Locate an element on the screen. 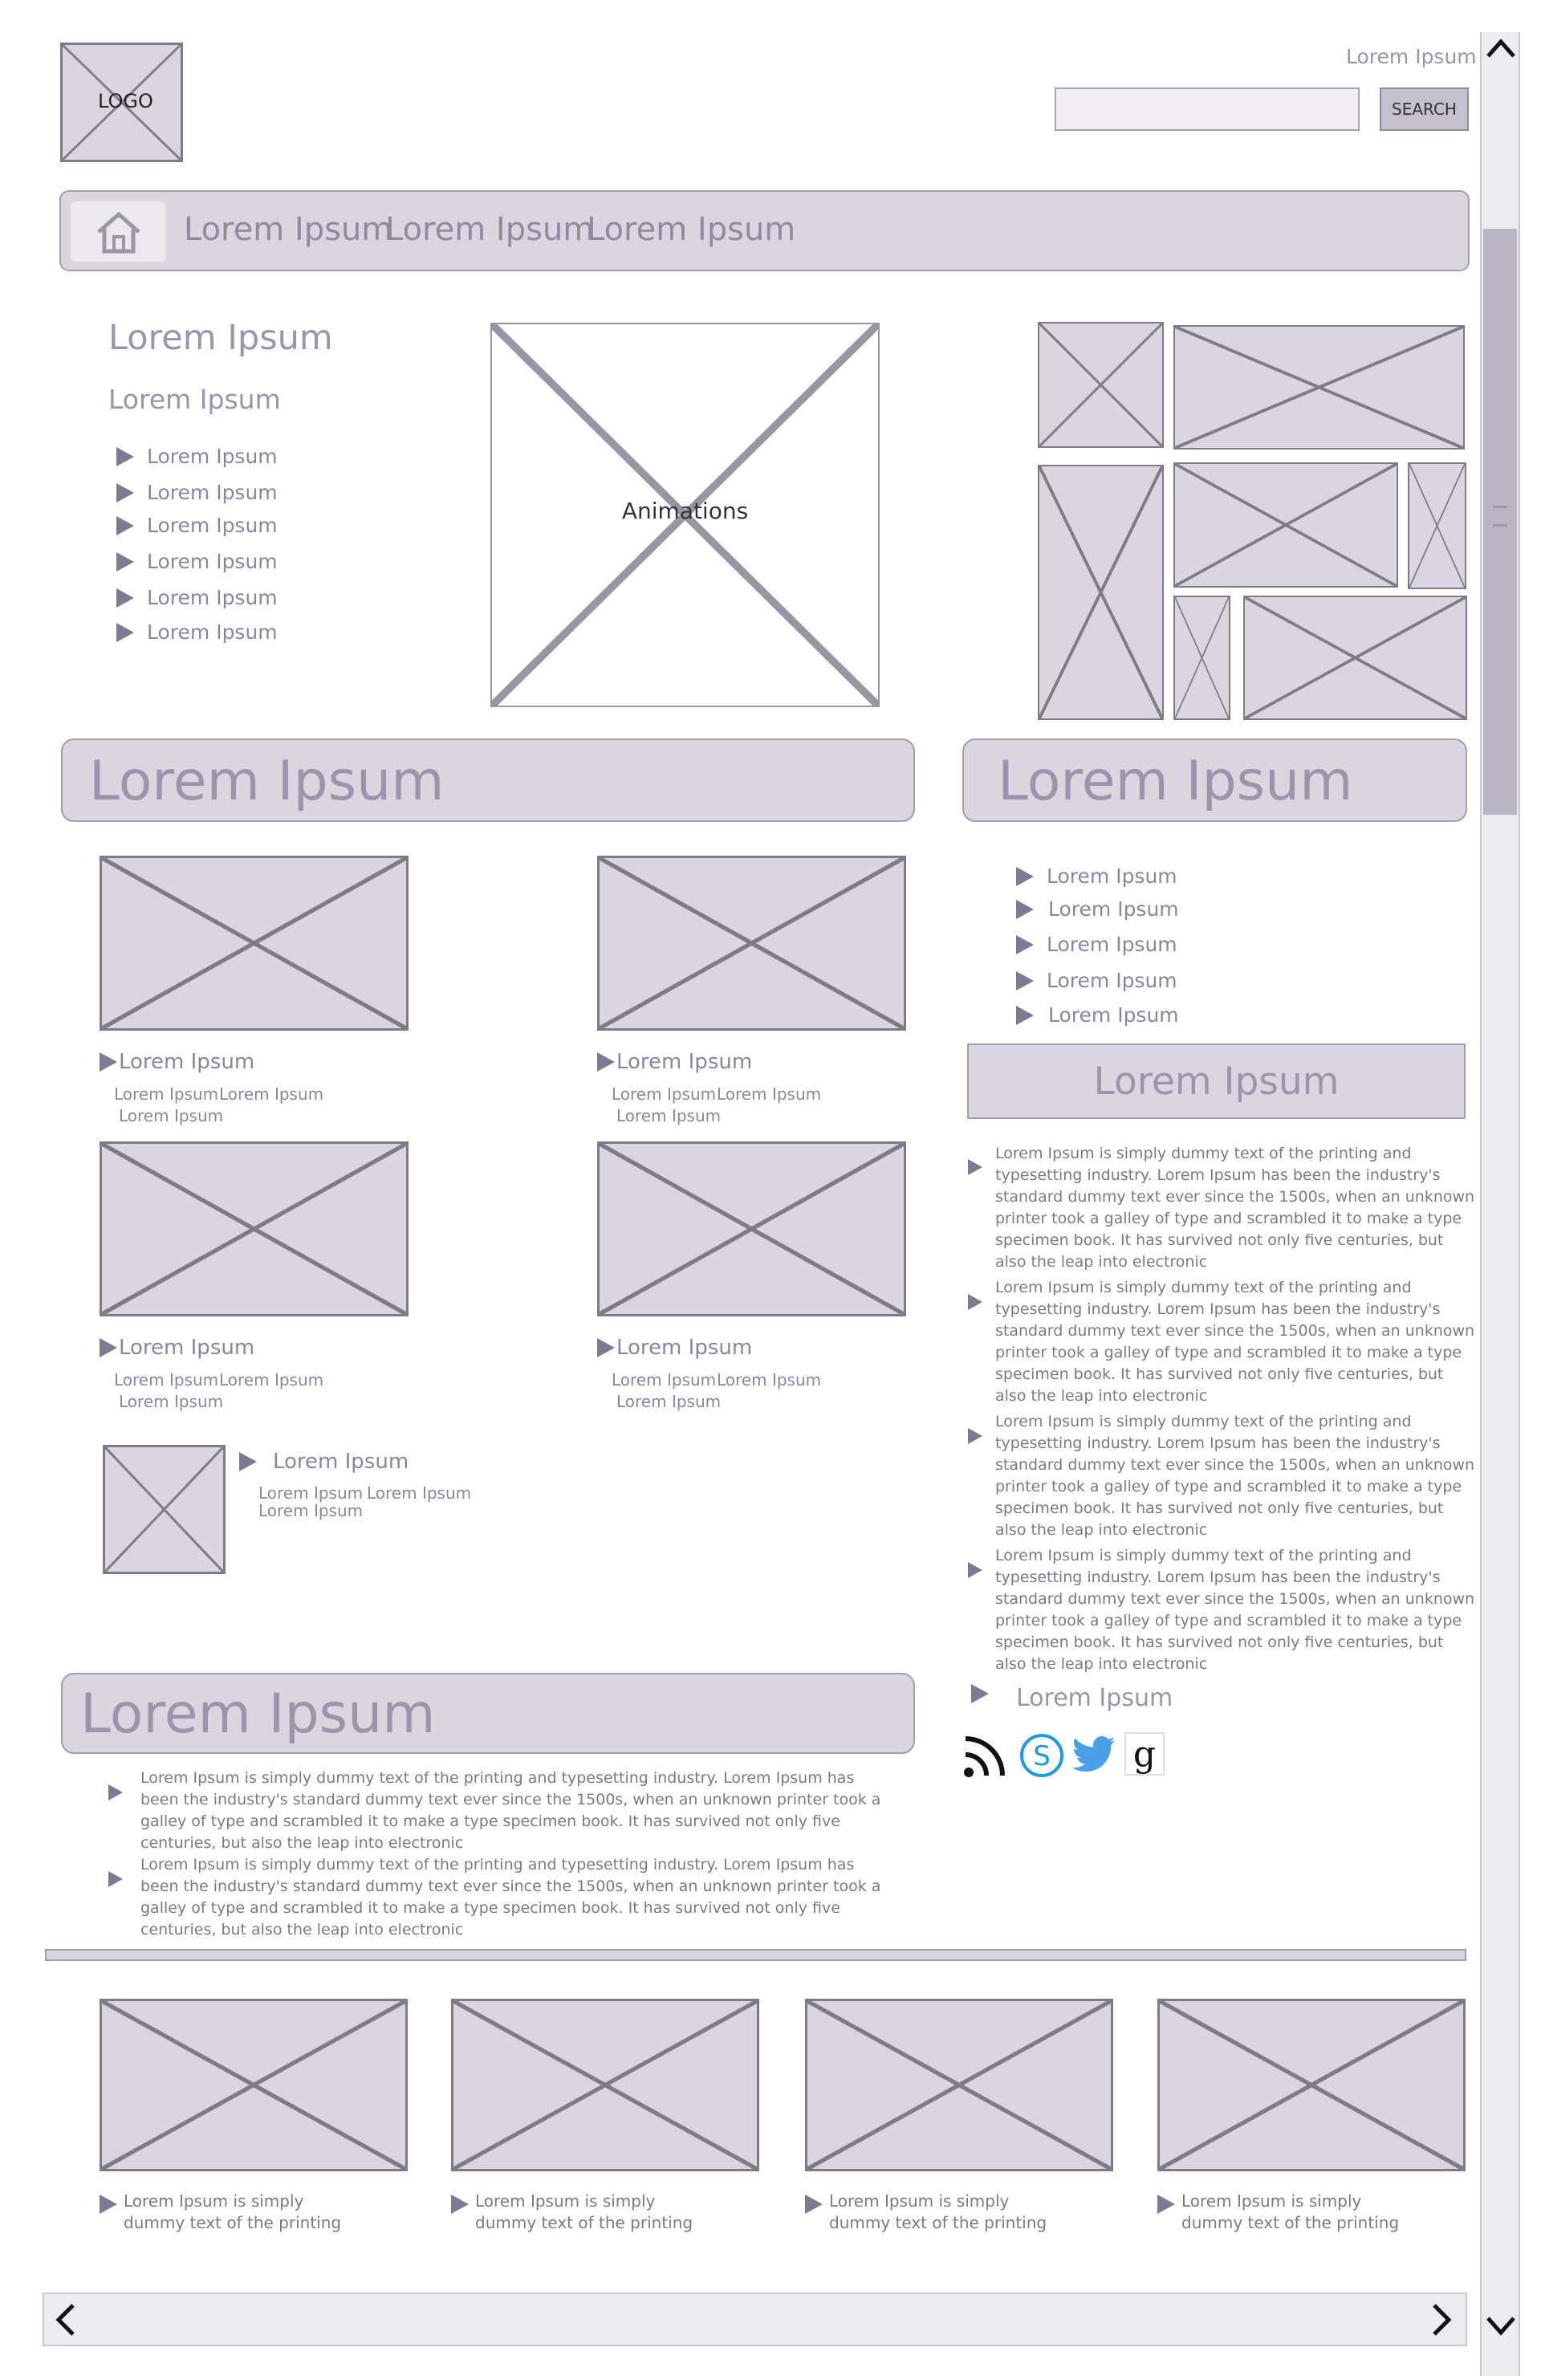  rss-icon is located at coordinates (986, 1757).